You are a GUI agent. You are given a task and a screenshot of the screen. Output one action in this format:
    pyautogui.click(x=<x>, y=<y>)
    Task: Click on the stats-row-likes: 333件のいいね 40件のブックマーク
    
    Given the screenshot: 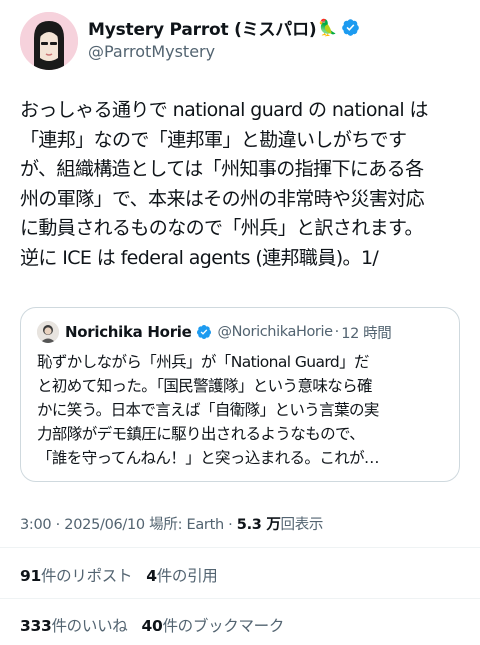 What is the action you would take?
    pyautogui.click(x=152, y=625)
    